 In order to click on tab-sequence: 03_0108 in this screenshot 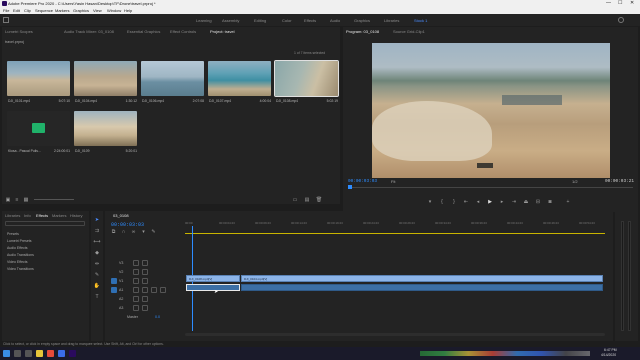, I will do `click(121, 215)`.